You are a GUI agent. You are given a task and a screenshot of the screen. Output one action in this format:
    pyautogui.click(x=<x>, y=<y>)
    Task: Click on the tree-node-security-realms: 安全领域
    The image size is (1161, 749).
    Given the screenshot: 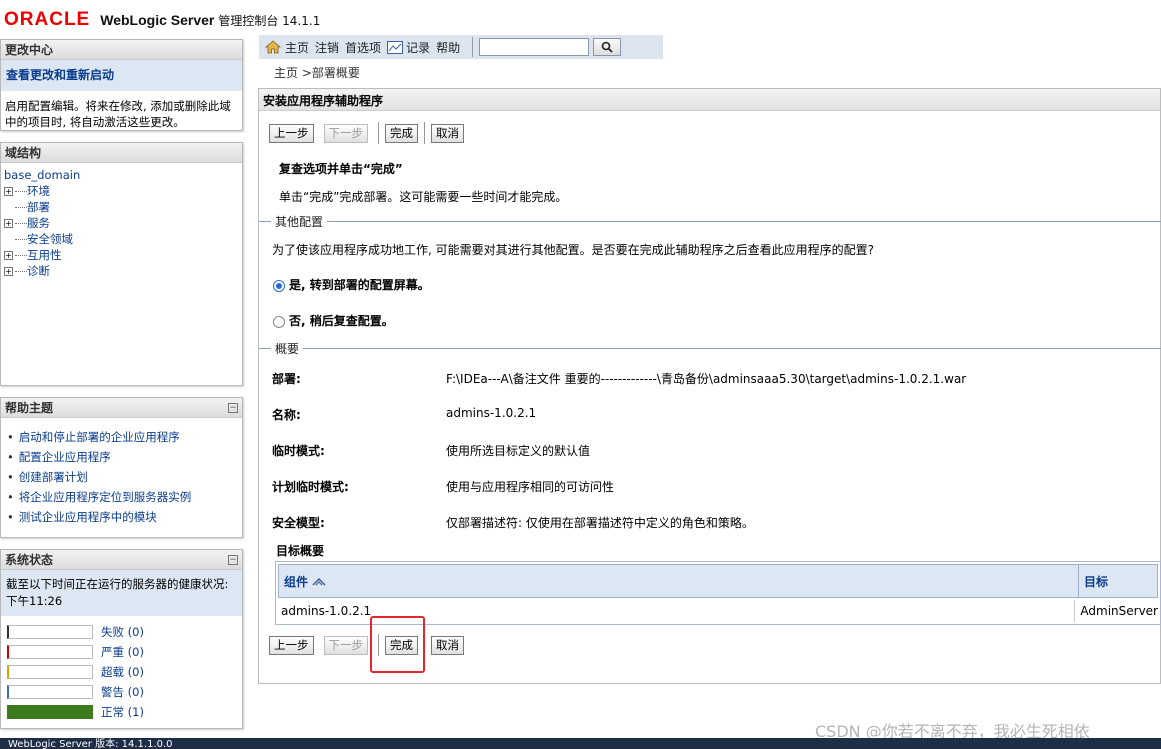 What is the action you would take?
    pyautogui.click(x=121, y=239)
    